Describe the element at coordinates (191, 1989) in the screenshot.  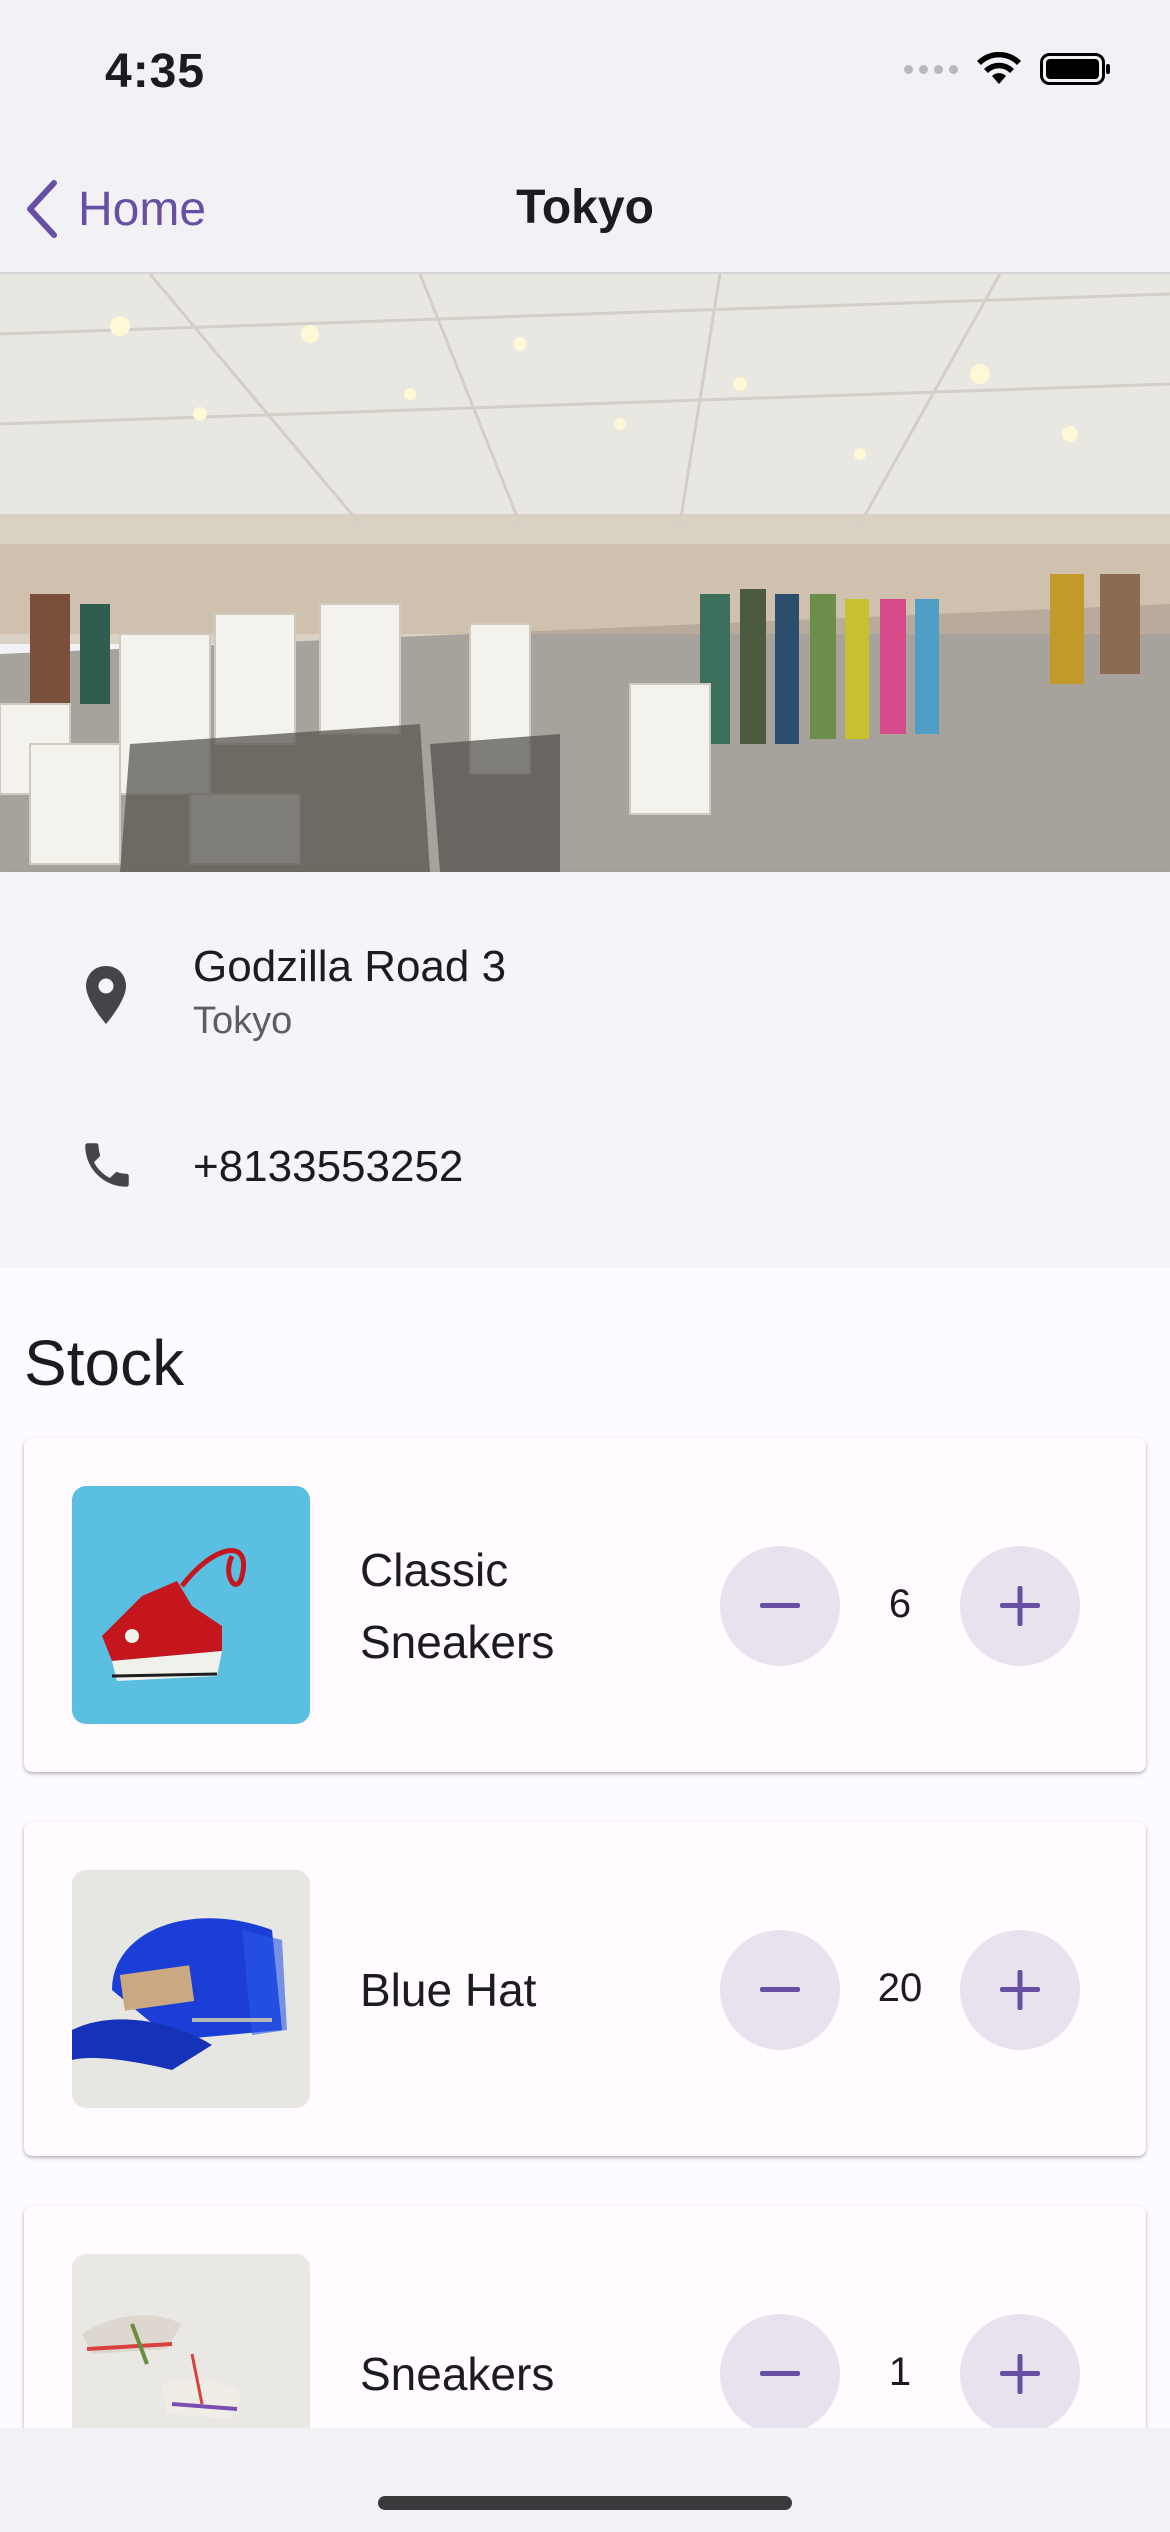
I see `product-image-blue-hat` at that location.